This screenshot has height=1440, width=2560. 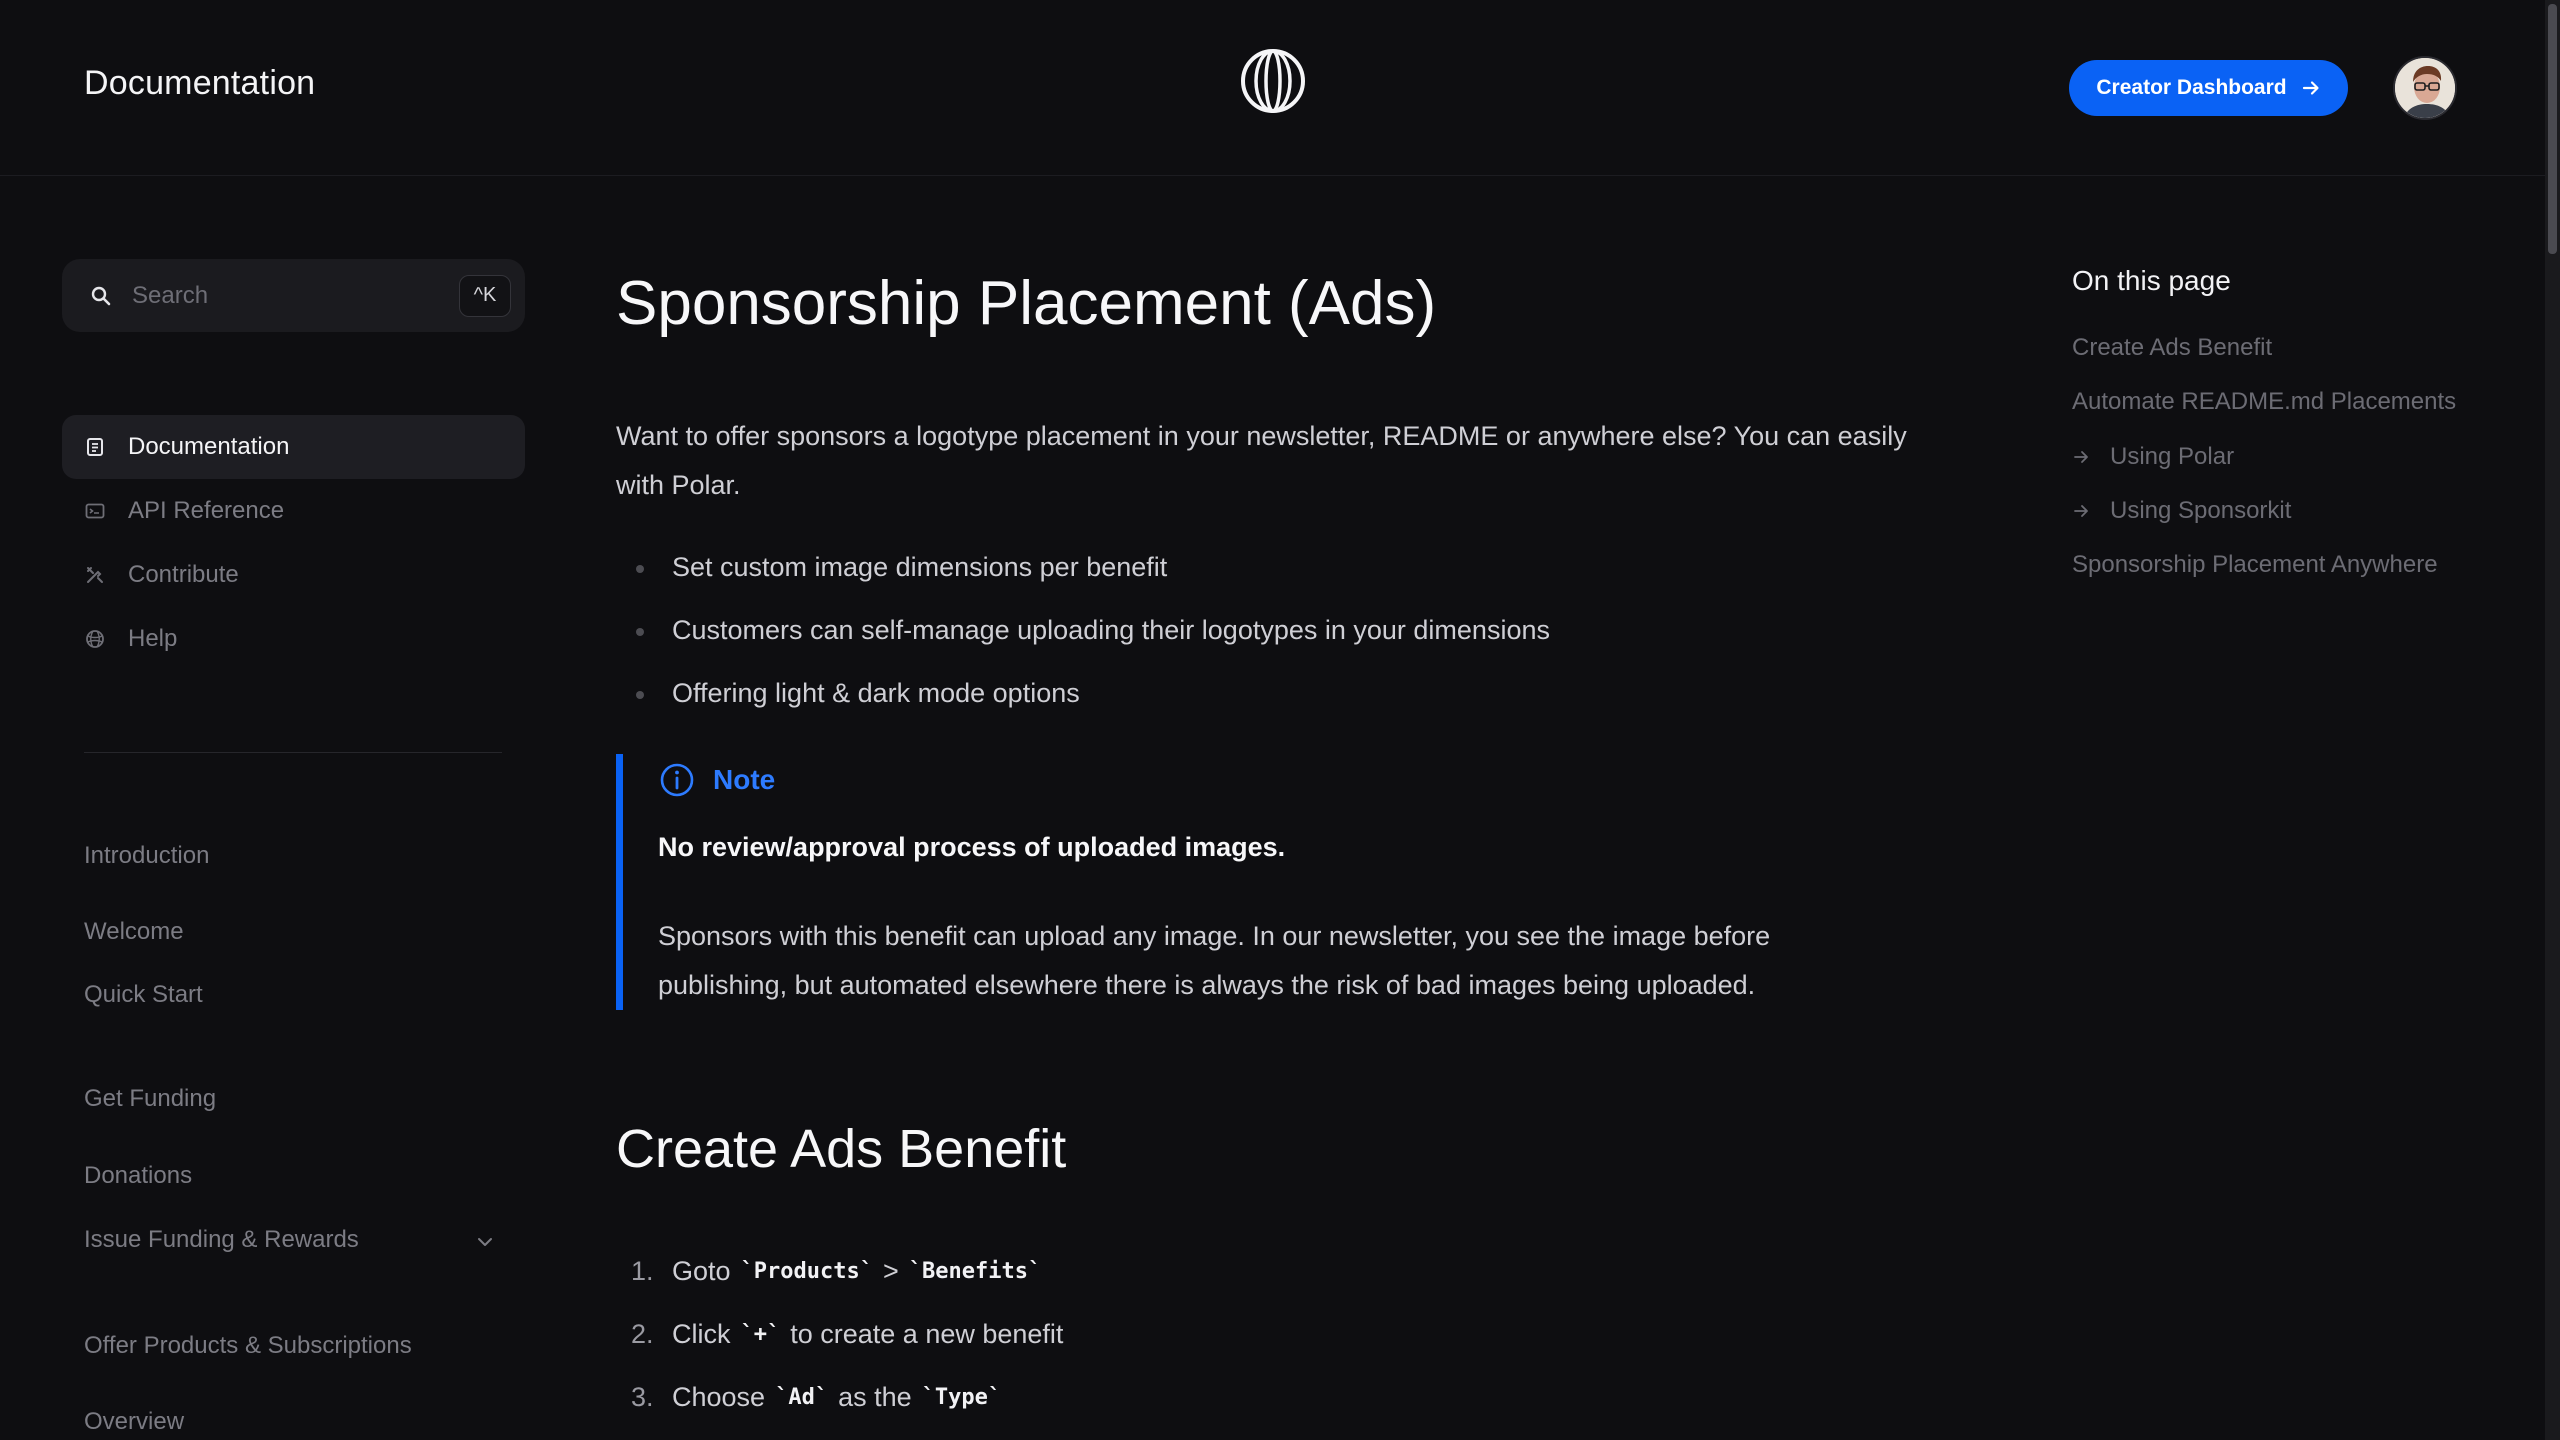 I want to click on toc-item-label: Automate README.md Placements, so click(x=2264, y=401).